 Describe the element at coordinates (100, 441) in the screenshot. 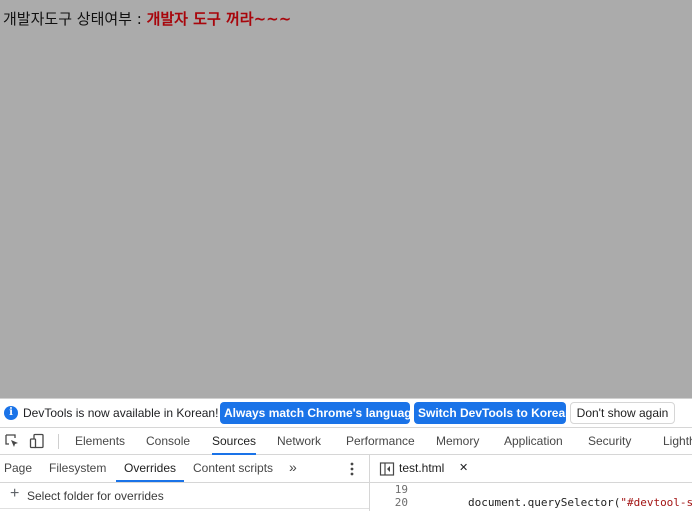

I see `tab-elements: Elements` at that location.